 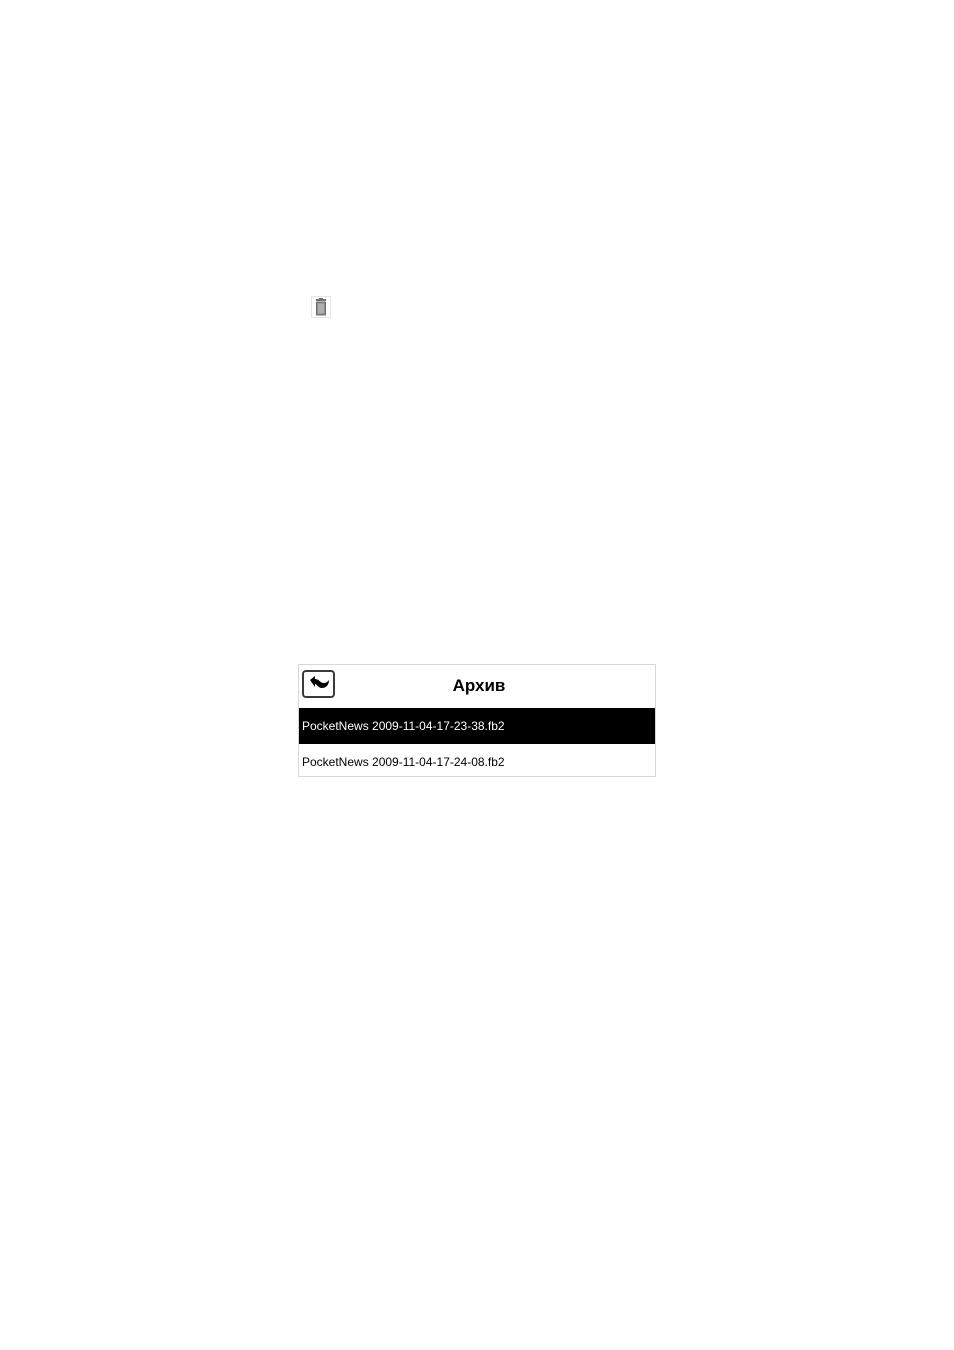 I want to click on archive-header: Архив, so click(x=477, y=686).